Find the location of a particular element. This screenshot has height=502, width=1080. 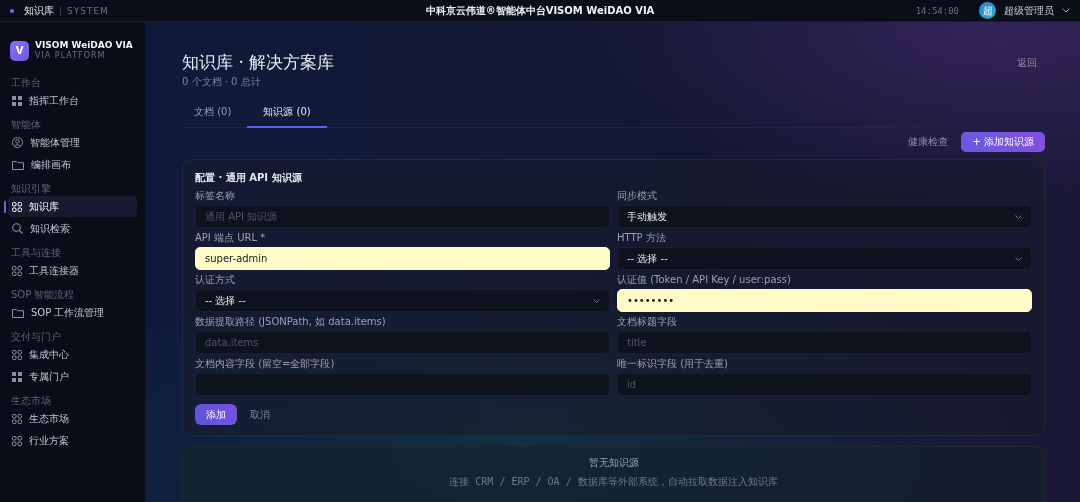

field-label: 标签名称 is located at coordinates (215, 195).